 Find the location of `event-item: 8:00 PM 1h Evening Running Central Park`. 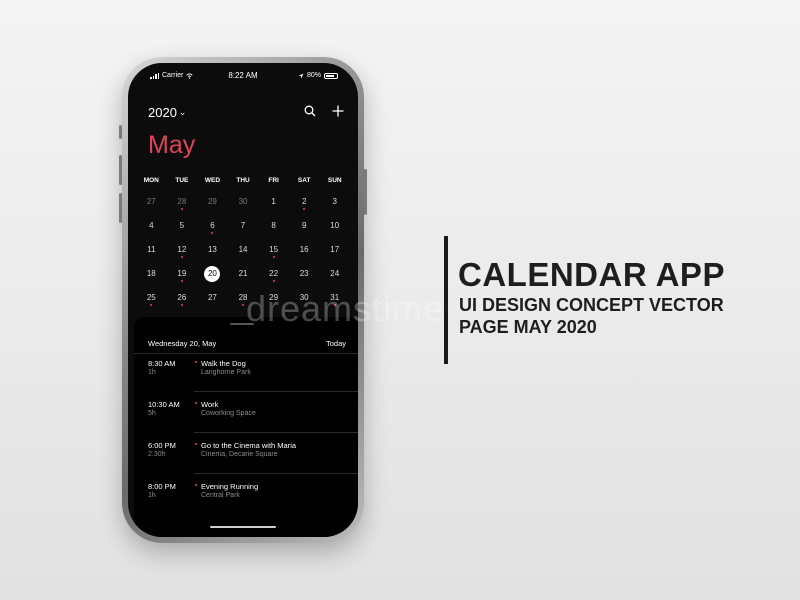

event-item: 8:00 PM 1h Evening Running Central Park is located at coordinates (247, 500).